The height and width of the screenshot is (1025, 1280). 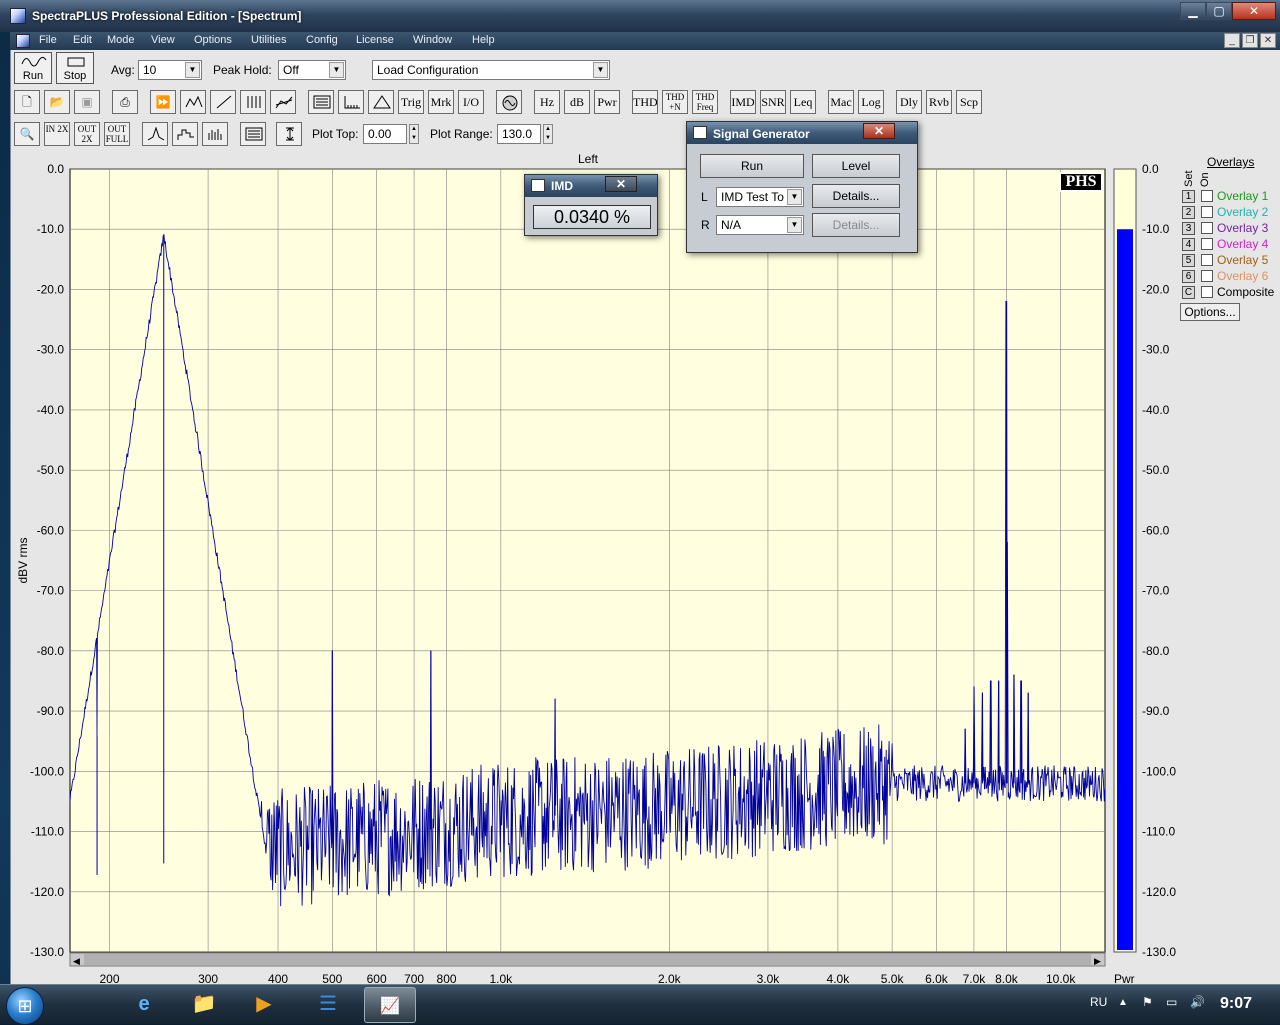 What do you see at coordinates (1188, 244) in the screenshot?
I see `overlay-set-button: 4` at bounding box center [1188, 244].